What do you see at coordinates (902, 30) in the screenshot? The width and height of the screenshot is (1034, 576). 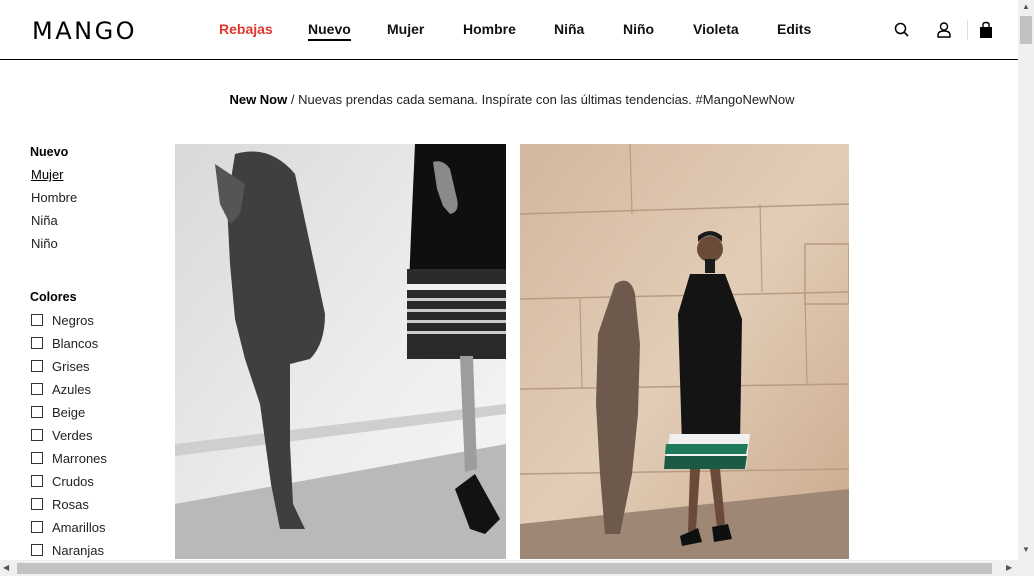 I see `search-icon` at bounding box center [902, 30].